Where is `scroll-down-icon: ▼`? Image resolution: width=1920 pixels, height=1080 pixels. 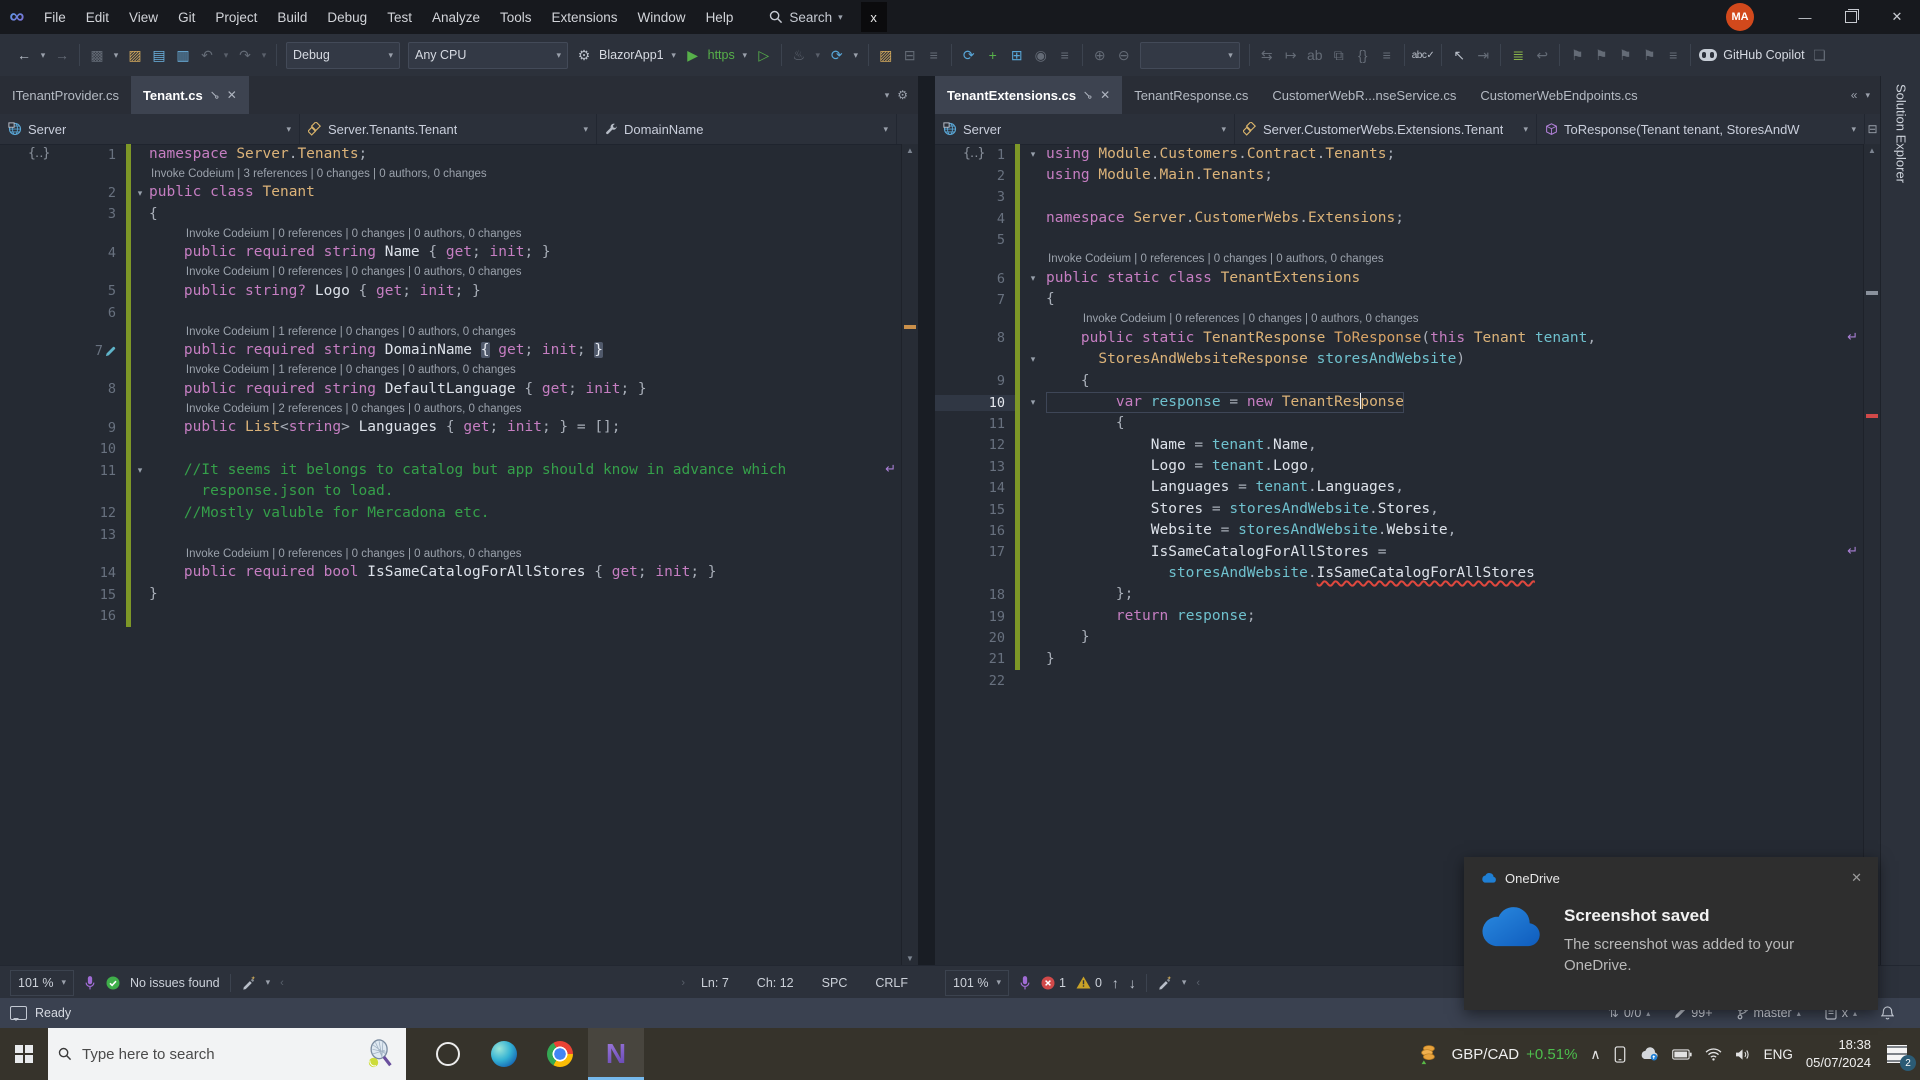
scroll-down-icon: ▼ is located at coordinates (910, 958).